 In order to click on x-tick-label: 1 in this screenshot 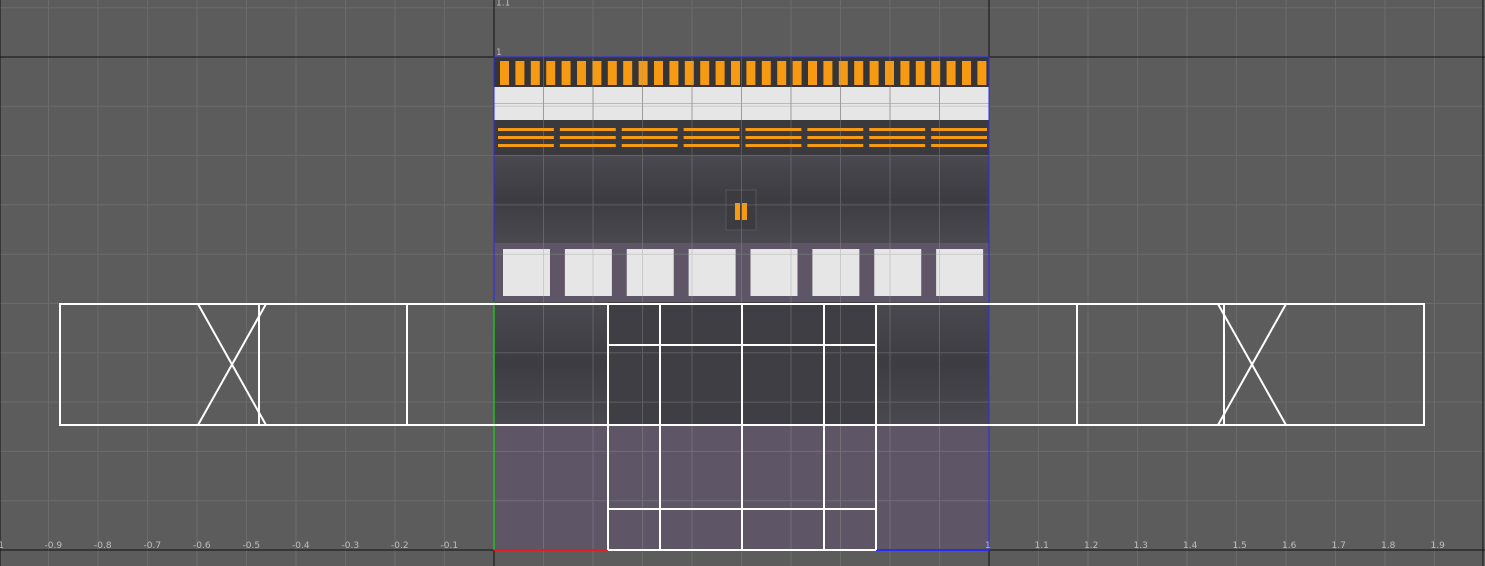, I will do `click(988, 546)`.